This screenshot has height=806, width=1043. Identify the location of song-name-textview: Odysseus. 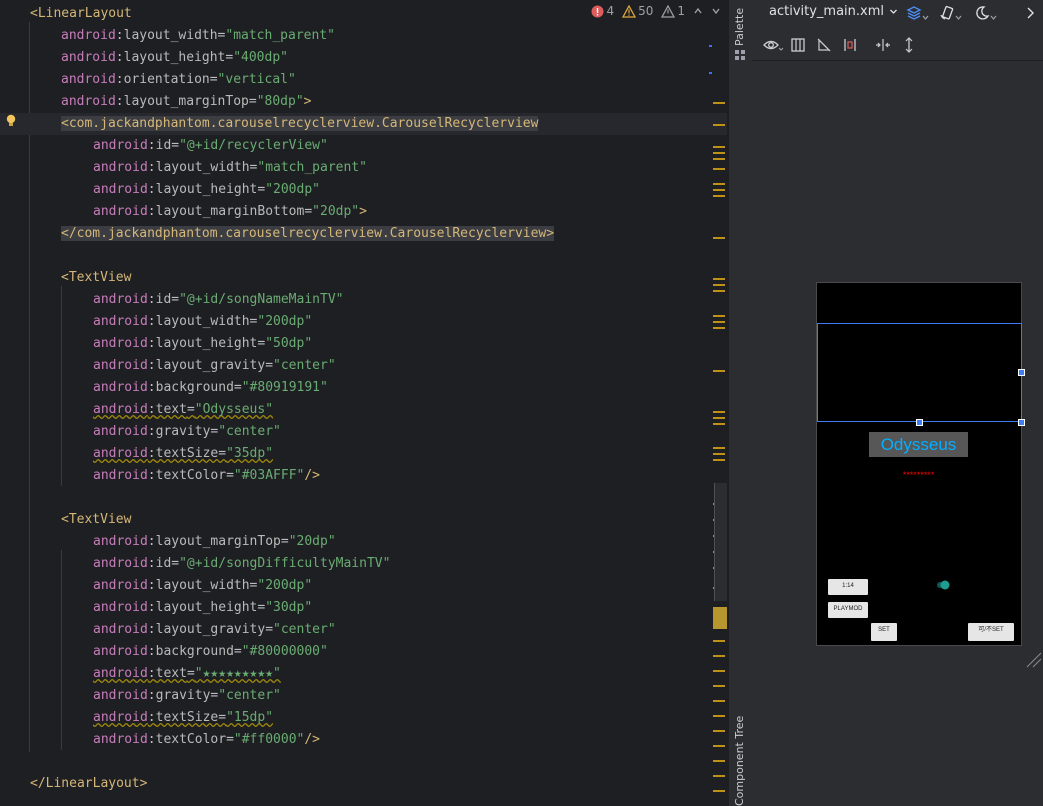
(918, 444).